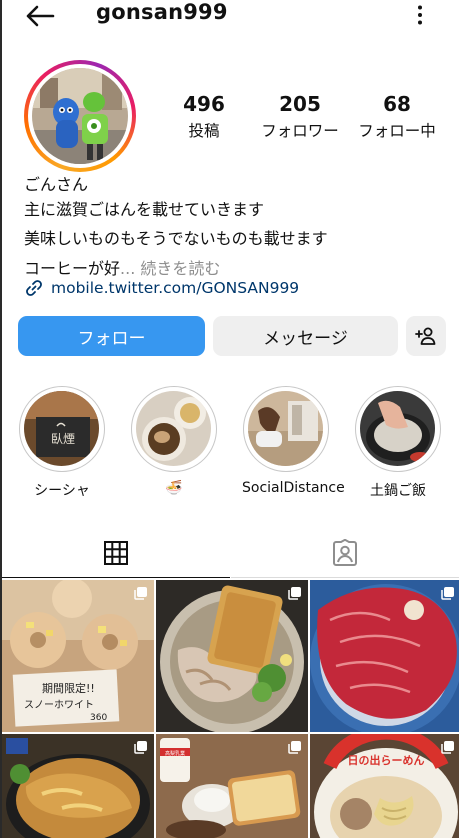  Describe the element at coordinates (397, 117) in the screenshot. I see `stat-following: 68 フォロー中` at that location.